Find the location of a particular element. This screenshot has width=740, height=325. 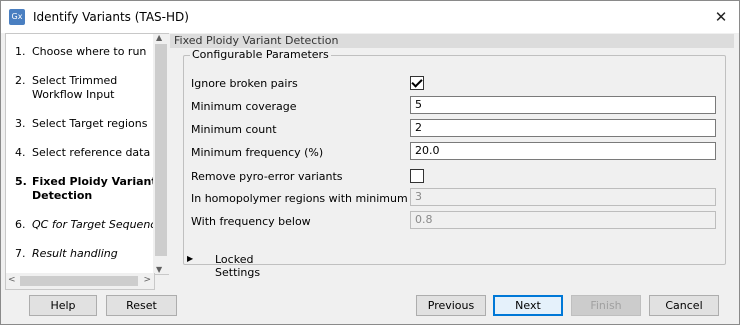

group-title: Configurable Parameters is located at coordinates (260, 54).